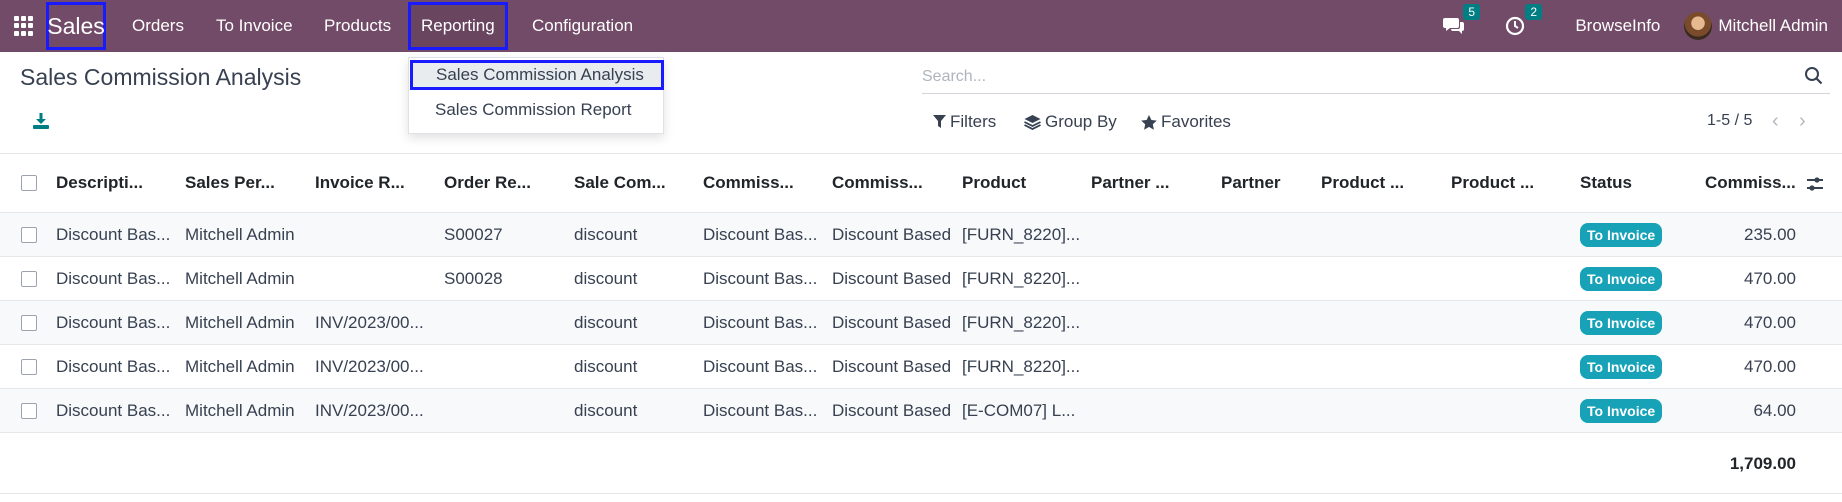  Describe the element at coordinates (1352, 77) in the screenshot. I see `search-input` at that location.